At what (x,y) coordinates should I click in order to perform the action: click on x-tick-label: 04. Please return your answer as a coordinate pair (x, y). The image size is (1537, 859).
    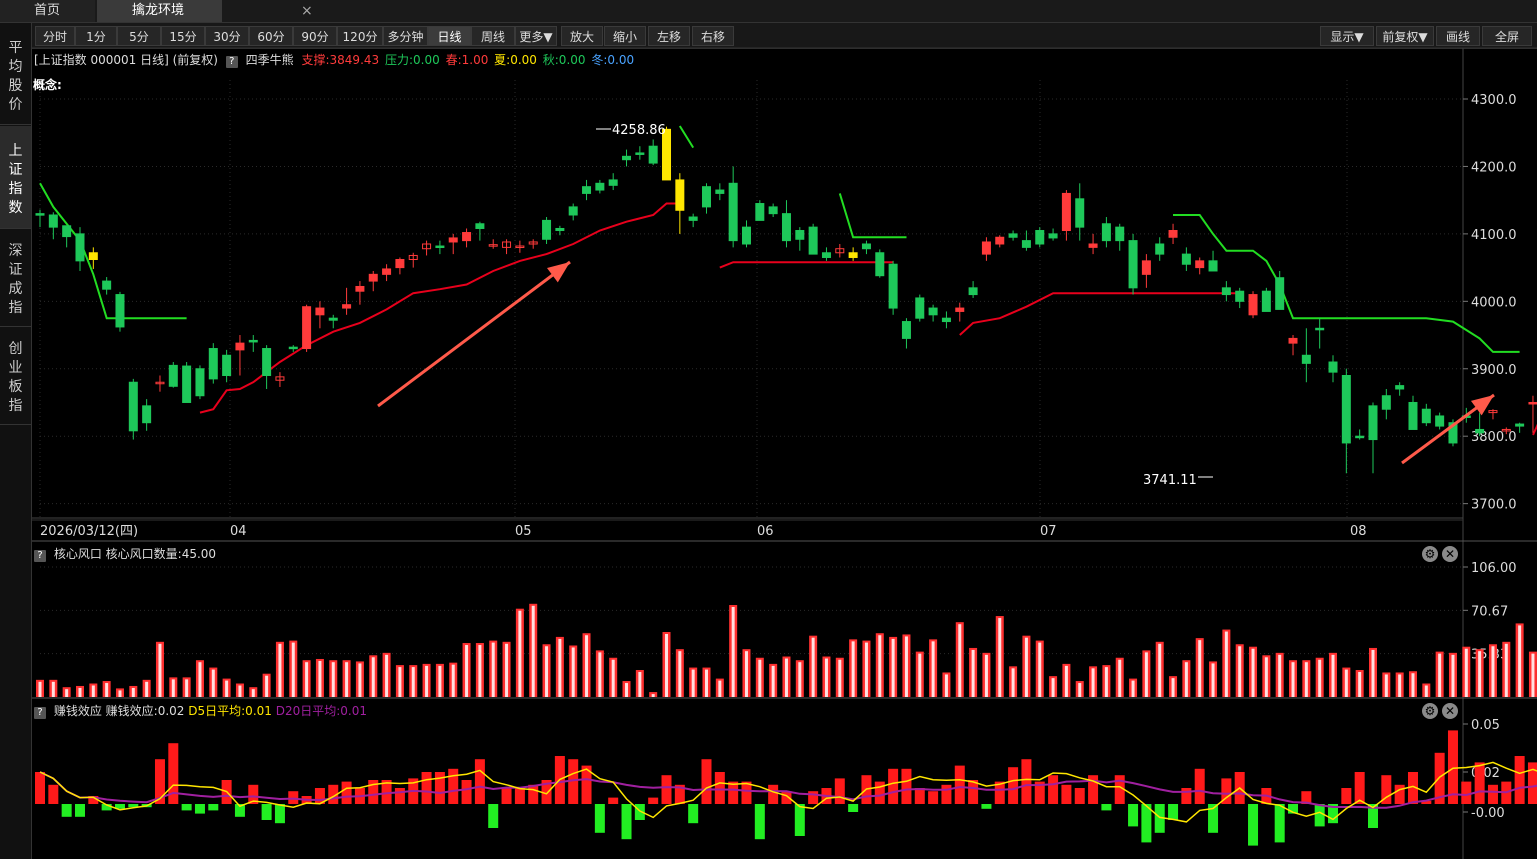
    Looking at the image, I should click on (238, 531).